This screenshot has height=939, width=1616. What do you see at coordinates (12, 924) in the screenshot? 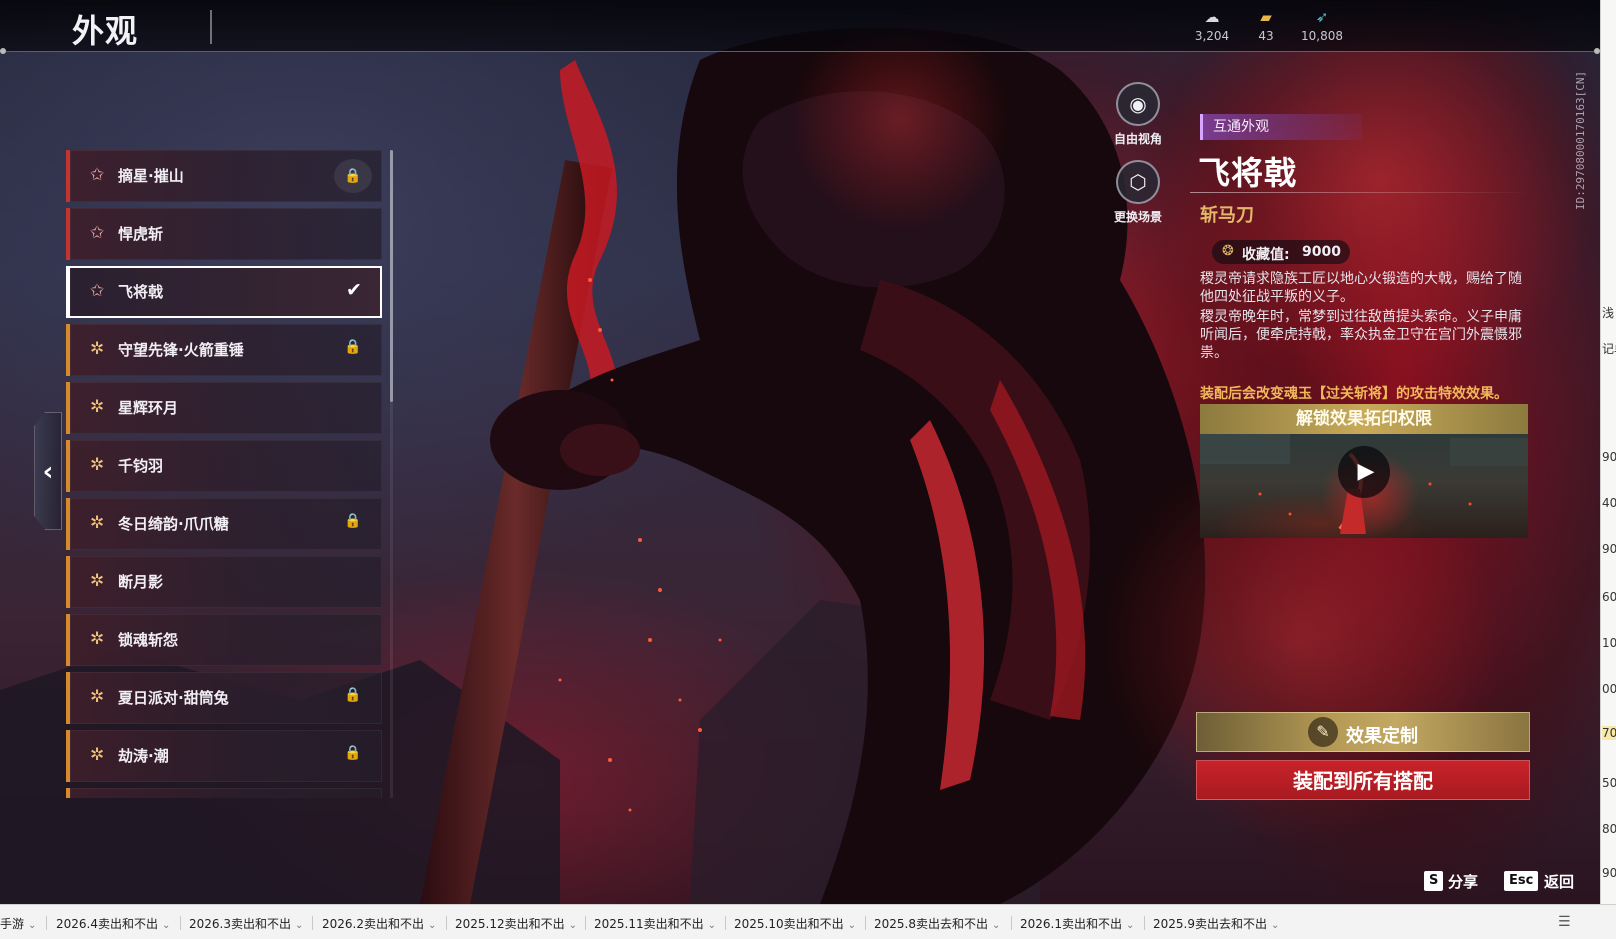
I see `sheet-tab-label: 手游` at bounding box center [12, 924].